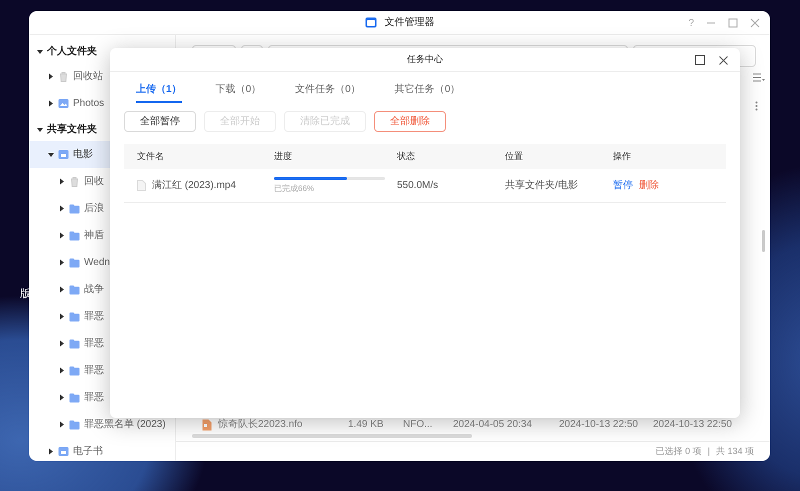 This screenshot has width=800, height=491. I want to click on file-name: 惊奇队长22023.nfo, so click(261, 425).